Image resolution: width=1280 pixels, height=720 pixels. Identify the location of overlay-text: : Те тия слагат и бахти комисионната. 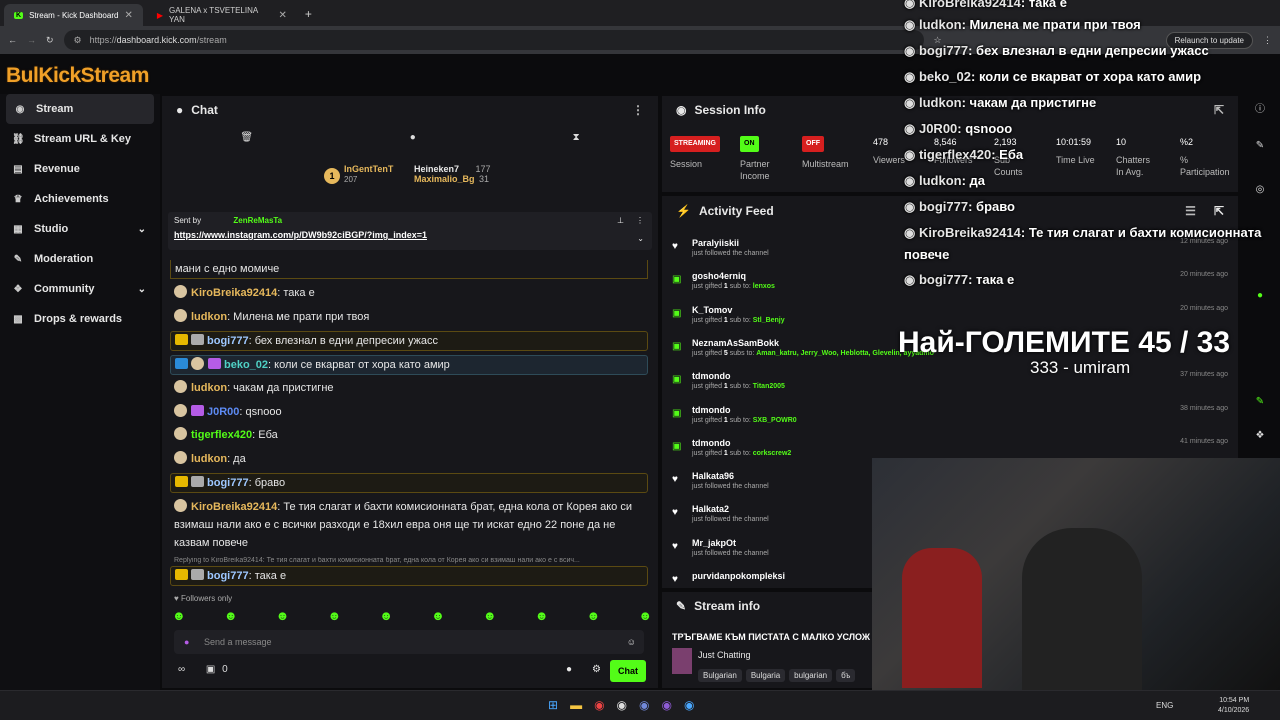
(1141, 232).